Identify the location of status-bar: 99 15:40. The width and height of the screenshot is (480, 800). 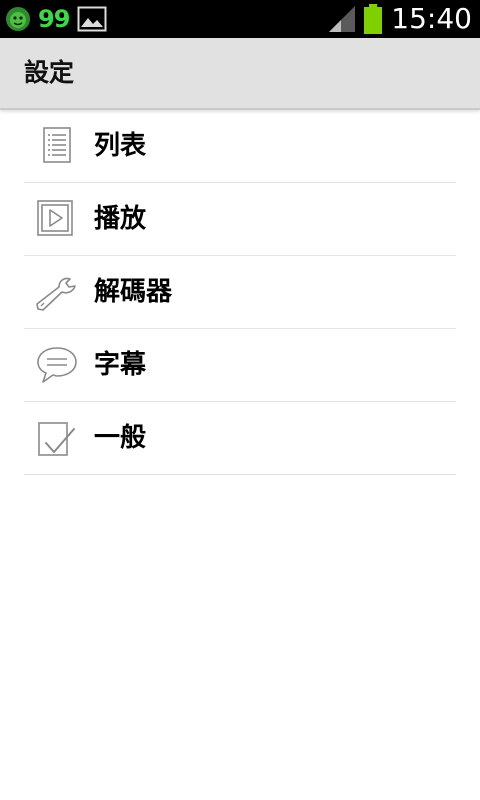
(240, 19).